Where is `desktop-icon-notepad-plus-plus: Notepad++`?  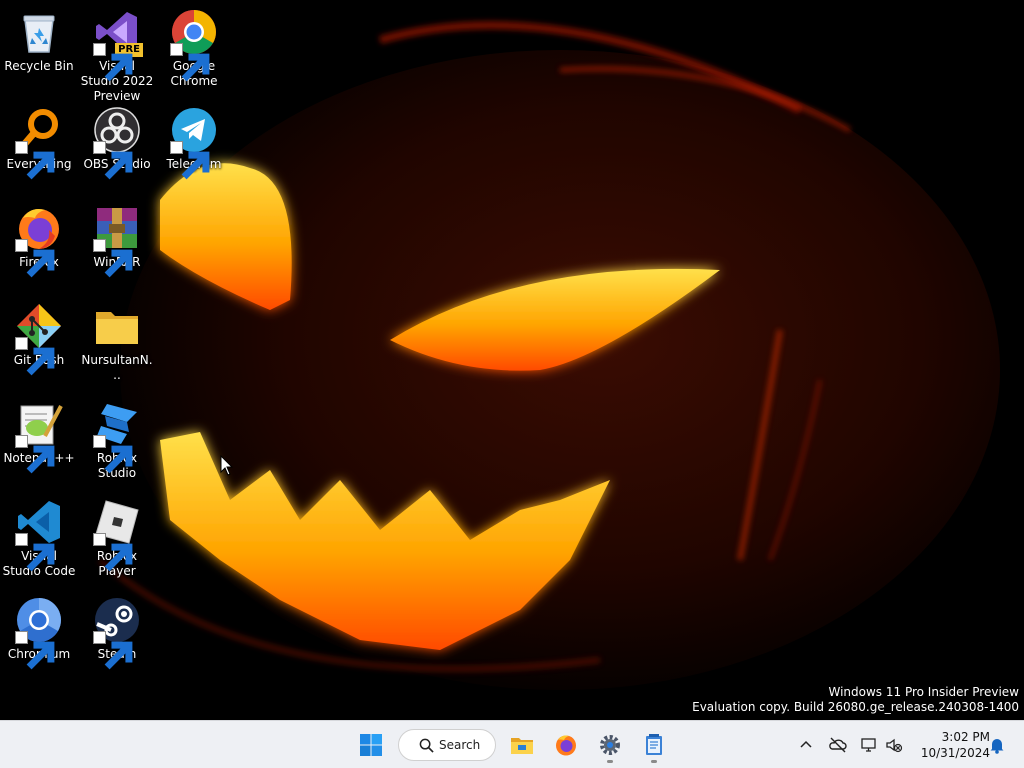
desktop-icon-notepad-plus-plus: Notepad++ is located at coordinates (39, 434).